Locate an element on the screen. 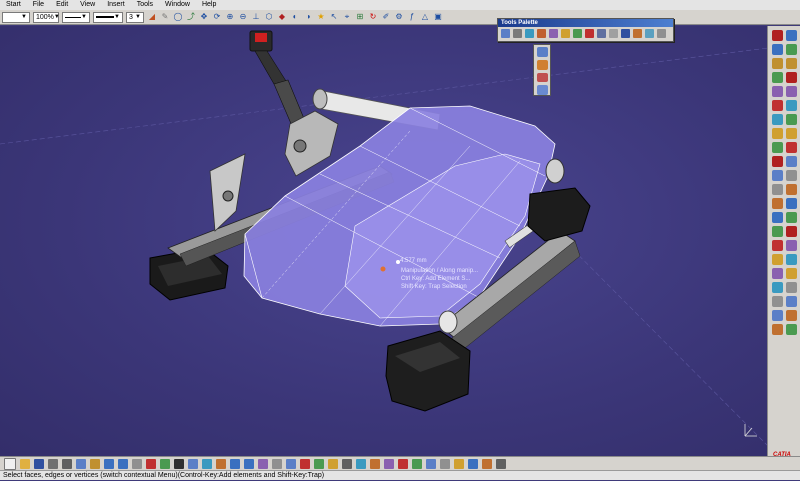 The height and width of the screenshot is (481, 800). whats-this-icon is located at coordinates (137, 463).